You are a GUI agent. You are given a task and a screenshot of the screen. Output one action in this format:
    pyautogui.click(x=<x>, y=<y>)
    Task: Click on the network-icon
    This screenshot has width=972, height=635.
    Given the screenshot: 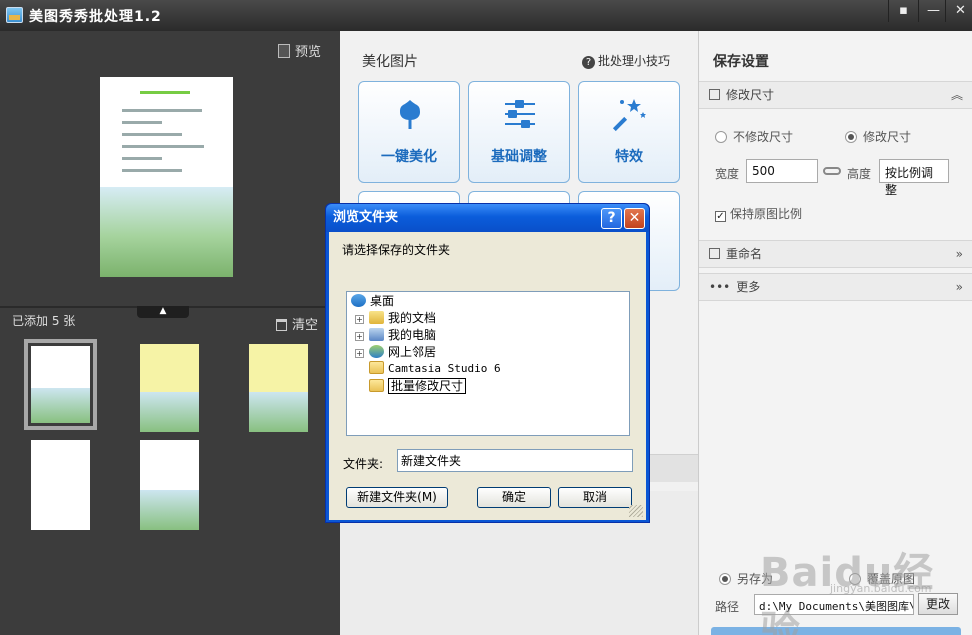 What is the action you would take?
    pyautogui.click(x=376, y=351)
    